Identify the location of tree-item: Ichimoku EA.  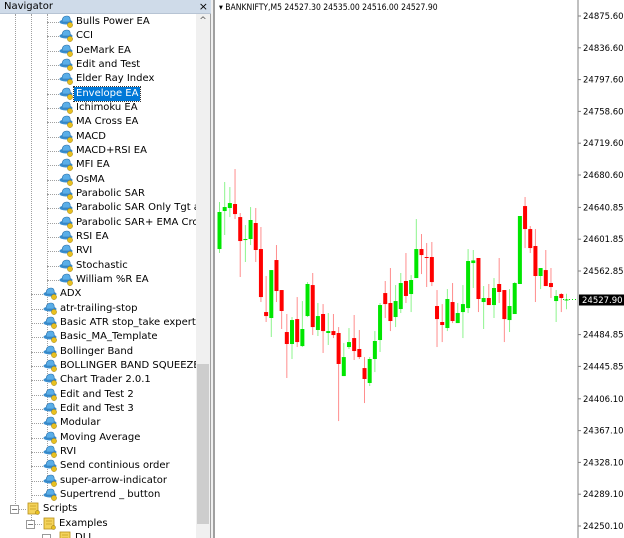
(98, 108).